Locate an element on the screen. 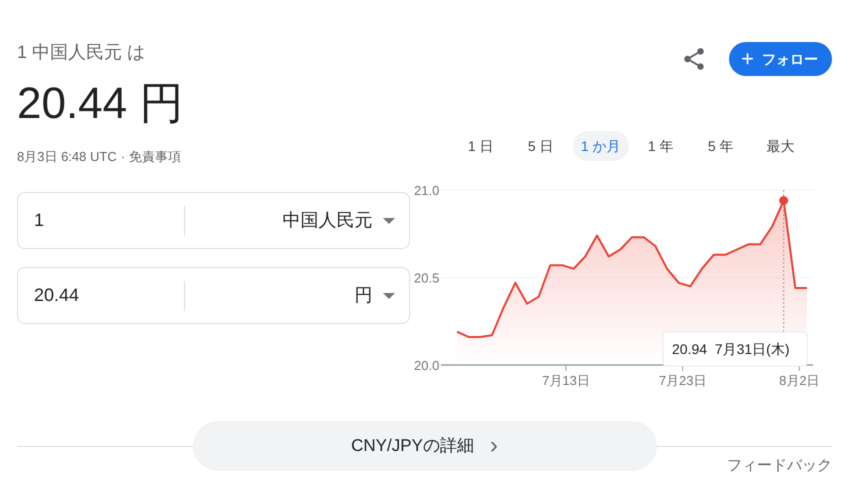  y-axis-label: 20.5 is located at coordinates (426, 278).